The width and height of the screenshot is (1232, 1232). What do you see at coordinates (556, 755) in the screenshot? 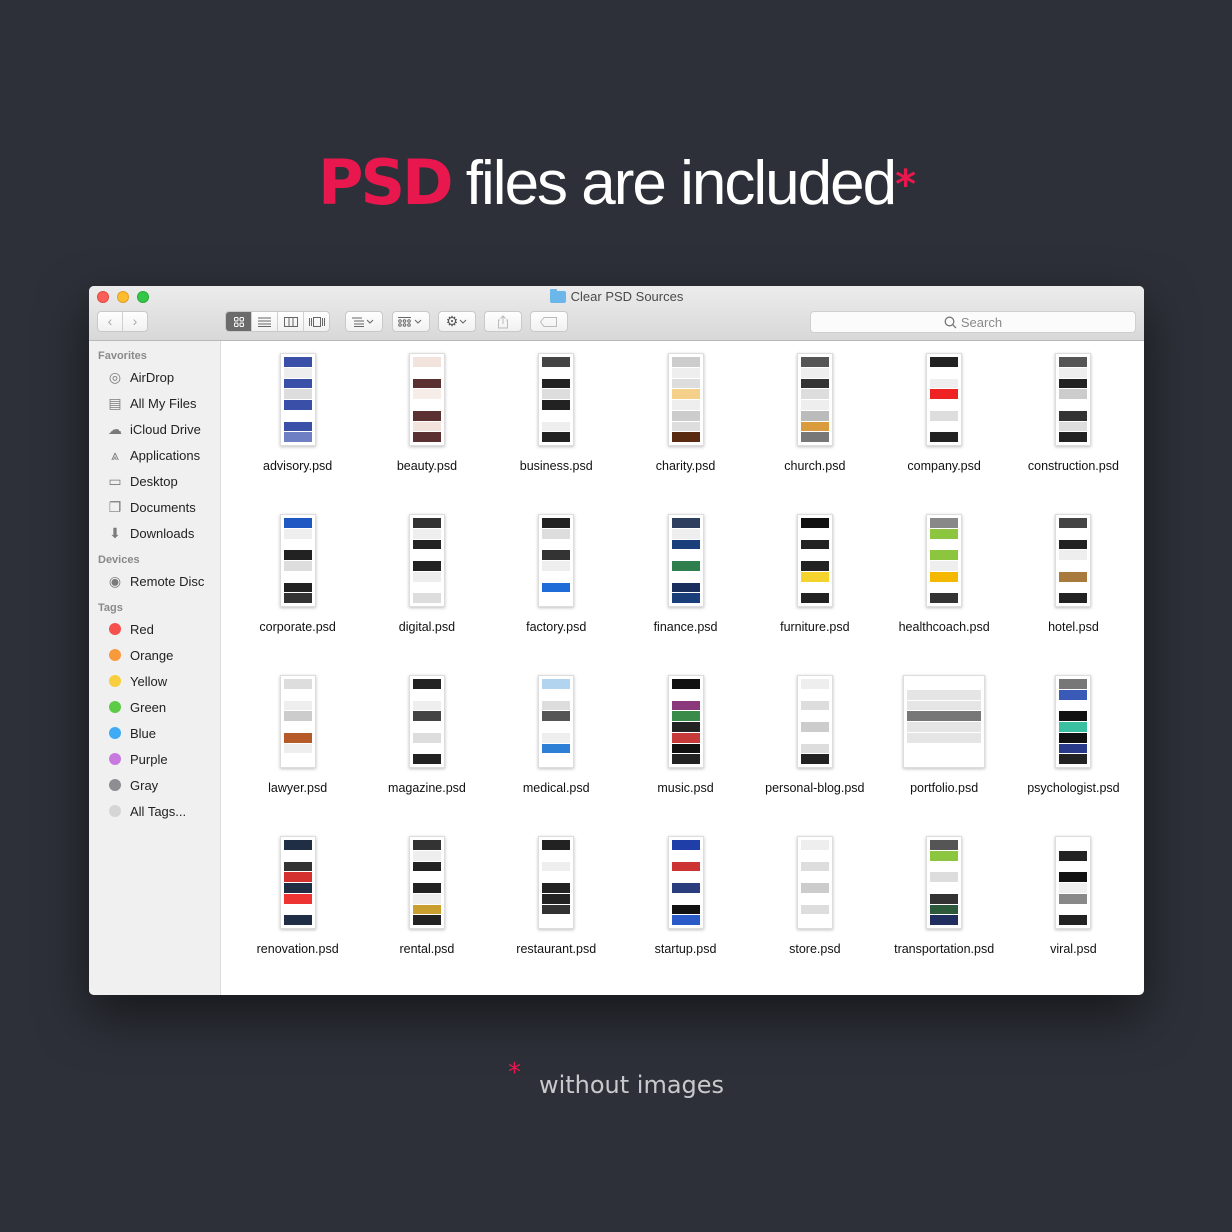
I see `file-item: medical.psd` at bounding box center [556, 755].